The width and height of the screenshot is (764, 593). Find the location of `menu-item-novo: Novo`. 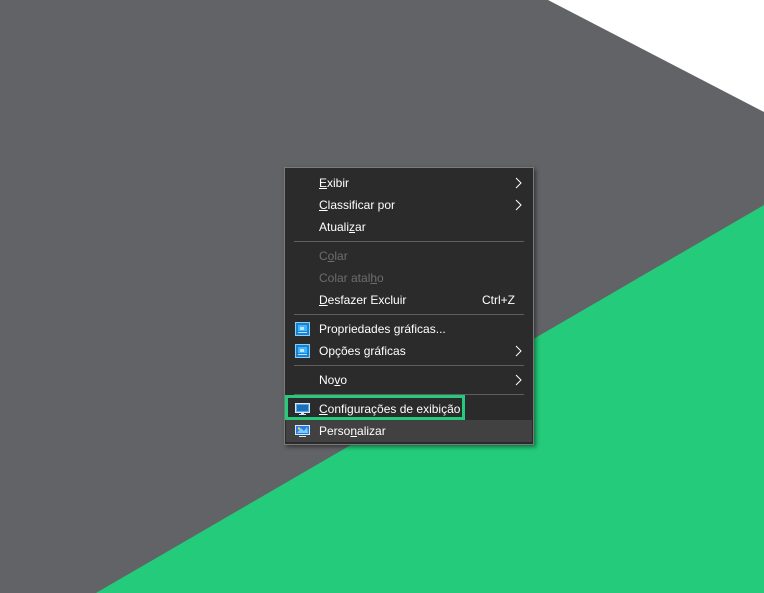

menu-item-novo: Novo is located at coordinates (409, 380).